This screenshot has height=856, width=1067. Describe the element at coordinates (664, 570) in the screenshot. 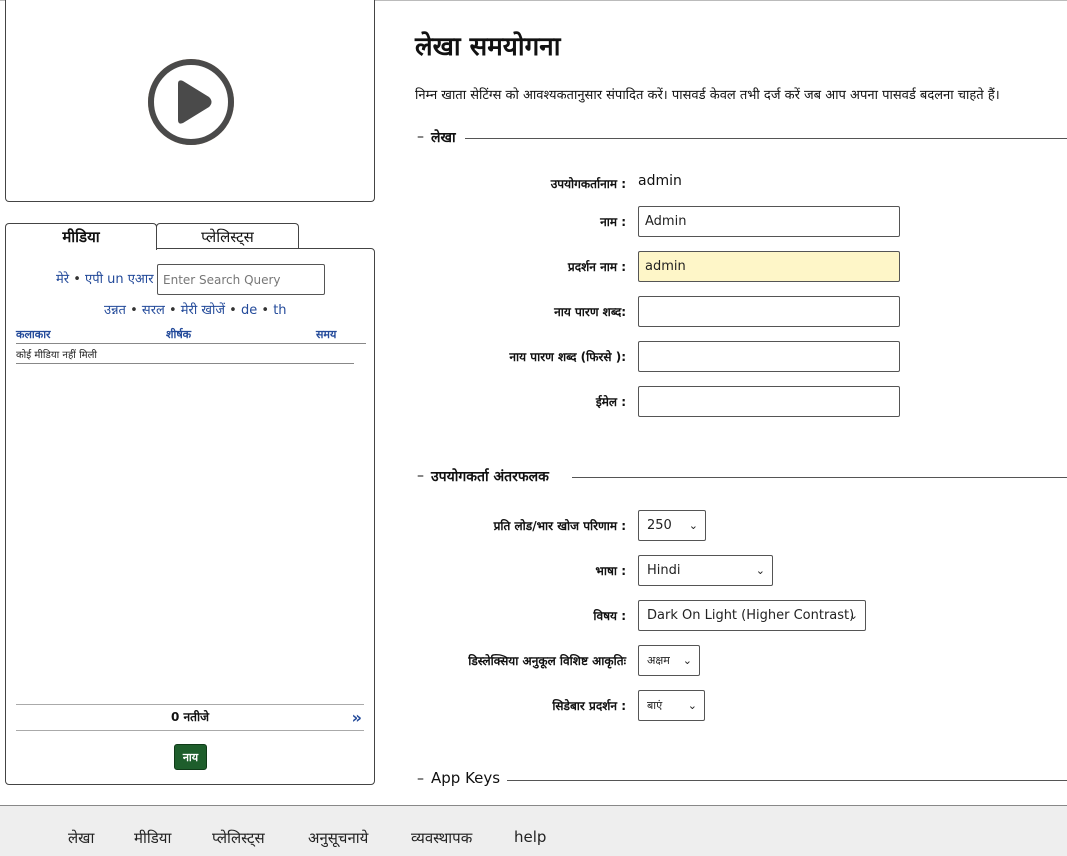

I see `language-value: Hindi` at that location.